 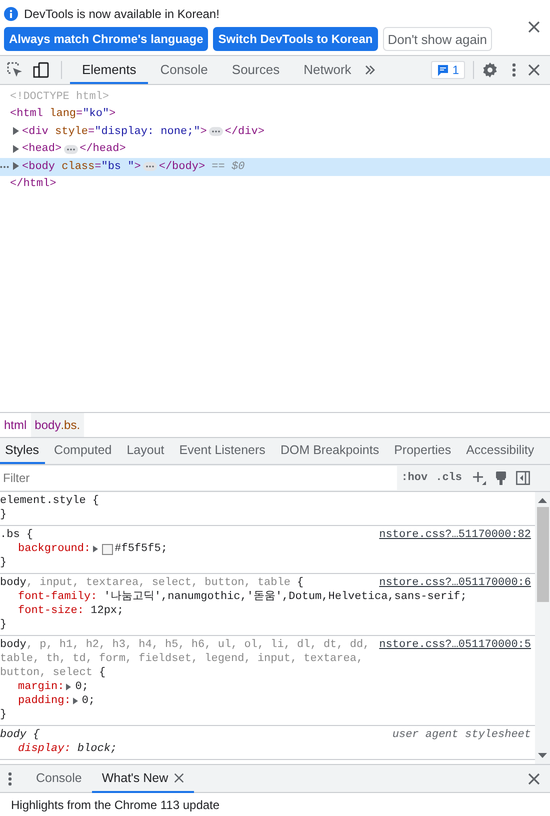 I want to click on source-link: nstore.css?…051170000:5, so click(x=455, y=659).